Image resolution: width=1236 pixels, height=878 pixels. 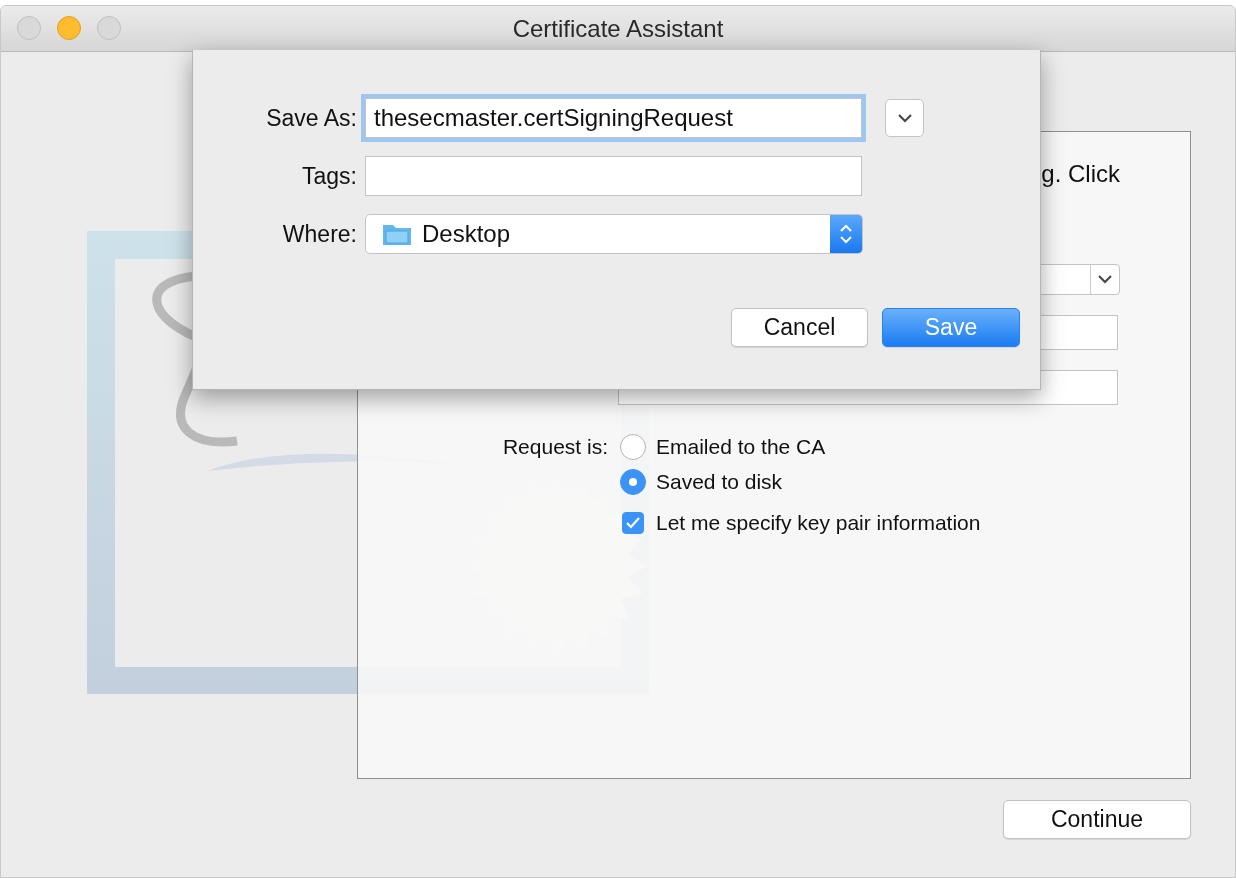 What do you see at coordinates (329, 176) in the screenshot?
I see `field-label: Tags:` at bounding box center [329, 176].